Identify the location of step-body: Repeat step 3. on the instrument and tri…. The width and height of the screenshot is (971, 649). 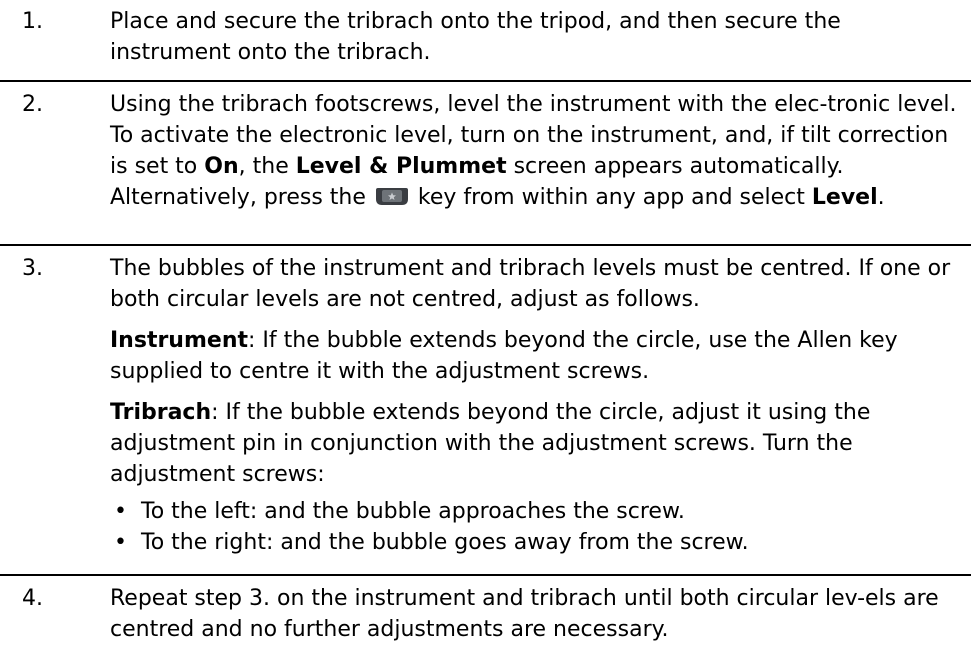
(540, 616).